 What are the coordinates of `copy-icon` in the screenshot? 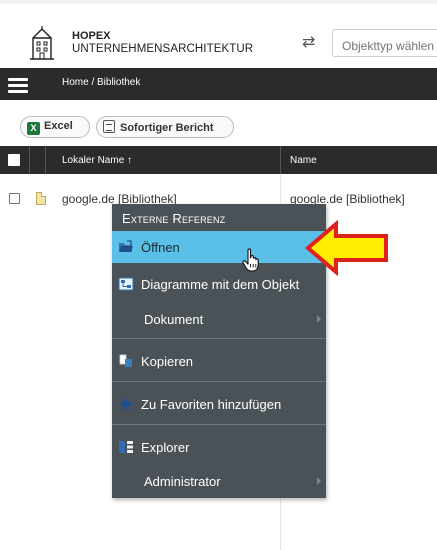 It's located at (125, 360).